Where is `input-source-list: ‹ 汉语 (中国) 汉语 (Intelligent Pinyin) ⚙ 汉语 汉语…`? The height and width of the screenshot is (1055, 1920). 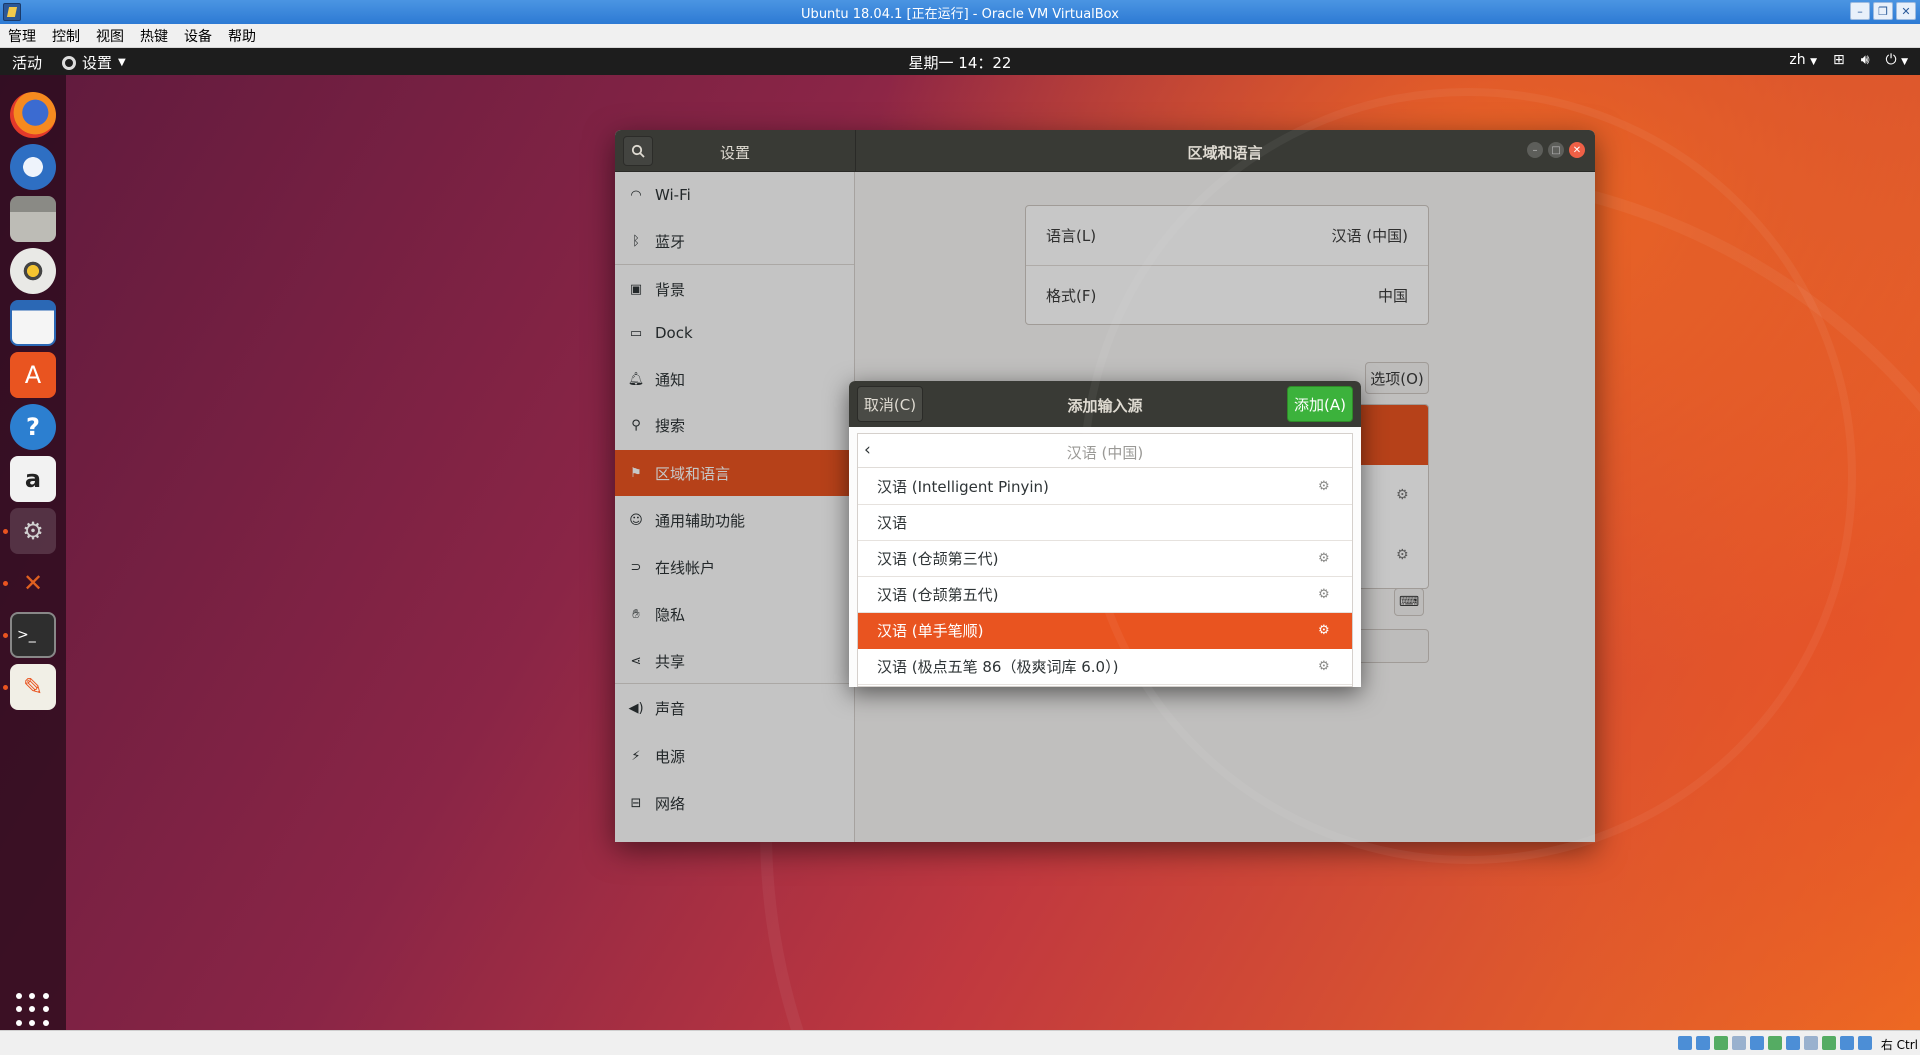 input-source-list: ‹ 汉语 (中国) 汉语 (Intelligent Pinyin) ⚙ 汉语 汉语… is located at coordinates (1105, 560).